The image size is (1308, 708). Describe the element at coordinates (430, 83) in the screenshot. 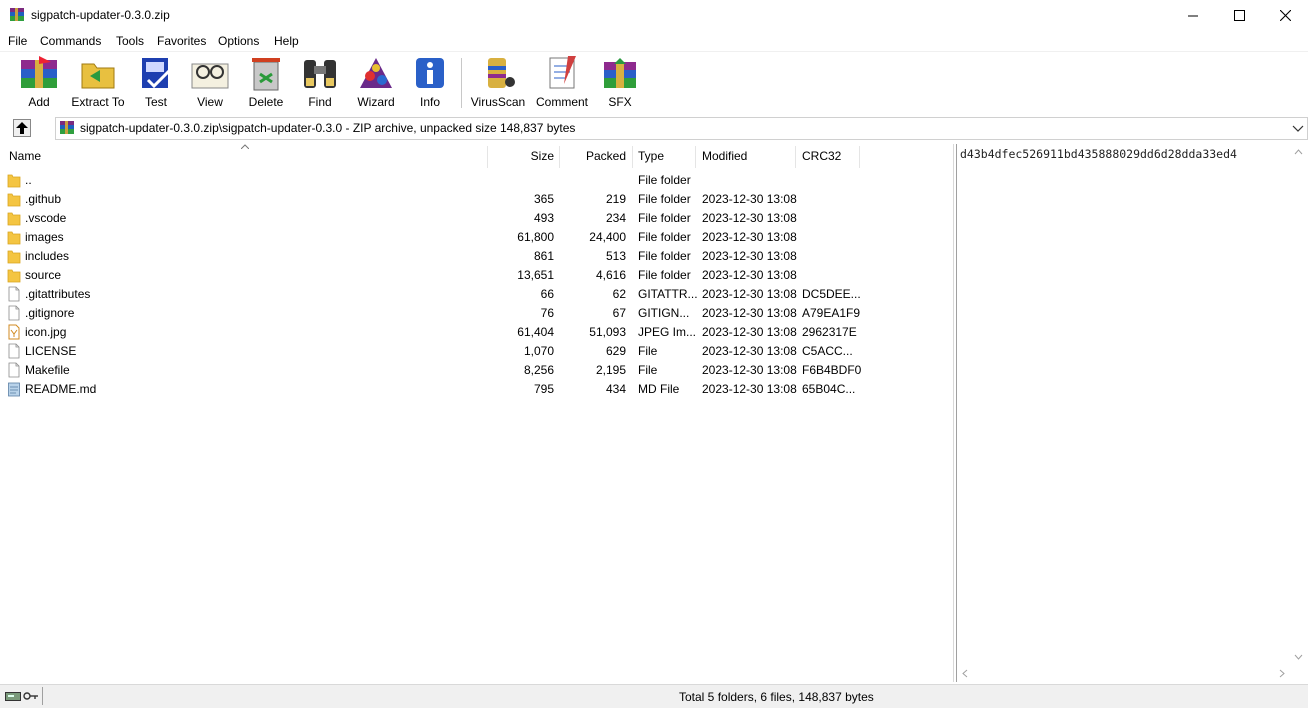

I see `info-button: Info` at that location.